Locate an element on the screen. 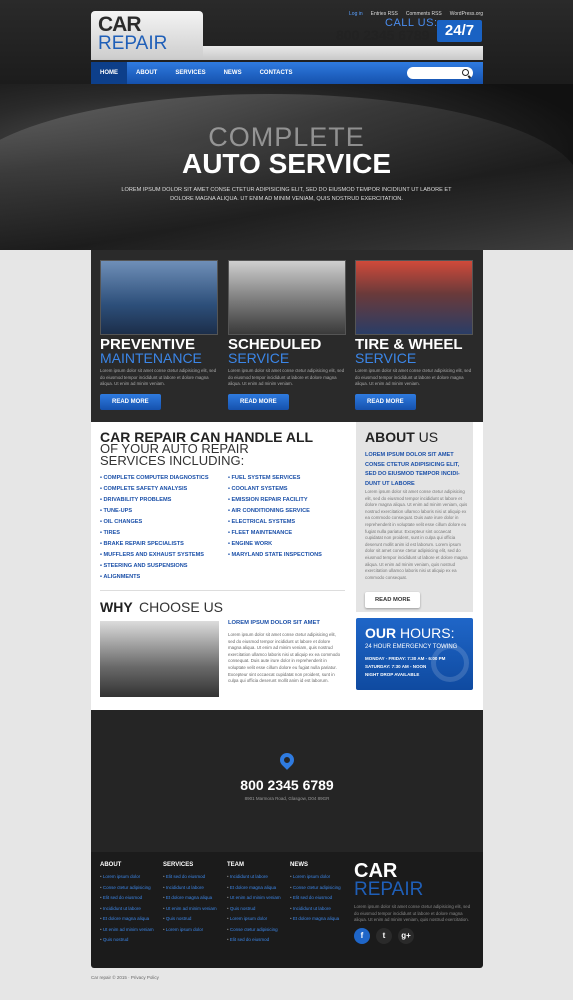 The height and width of the screenshot is (1000, 573). login-link: Log in is located at coordinates (356, 14).